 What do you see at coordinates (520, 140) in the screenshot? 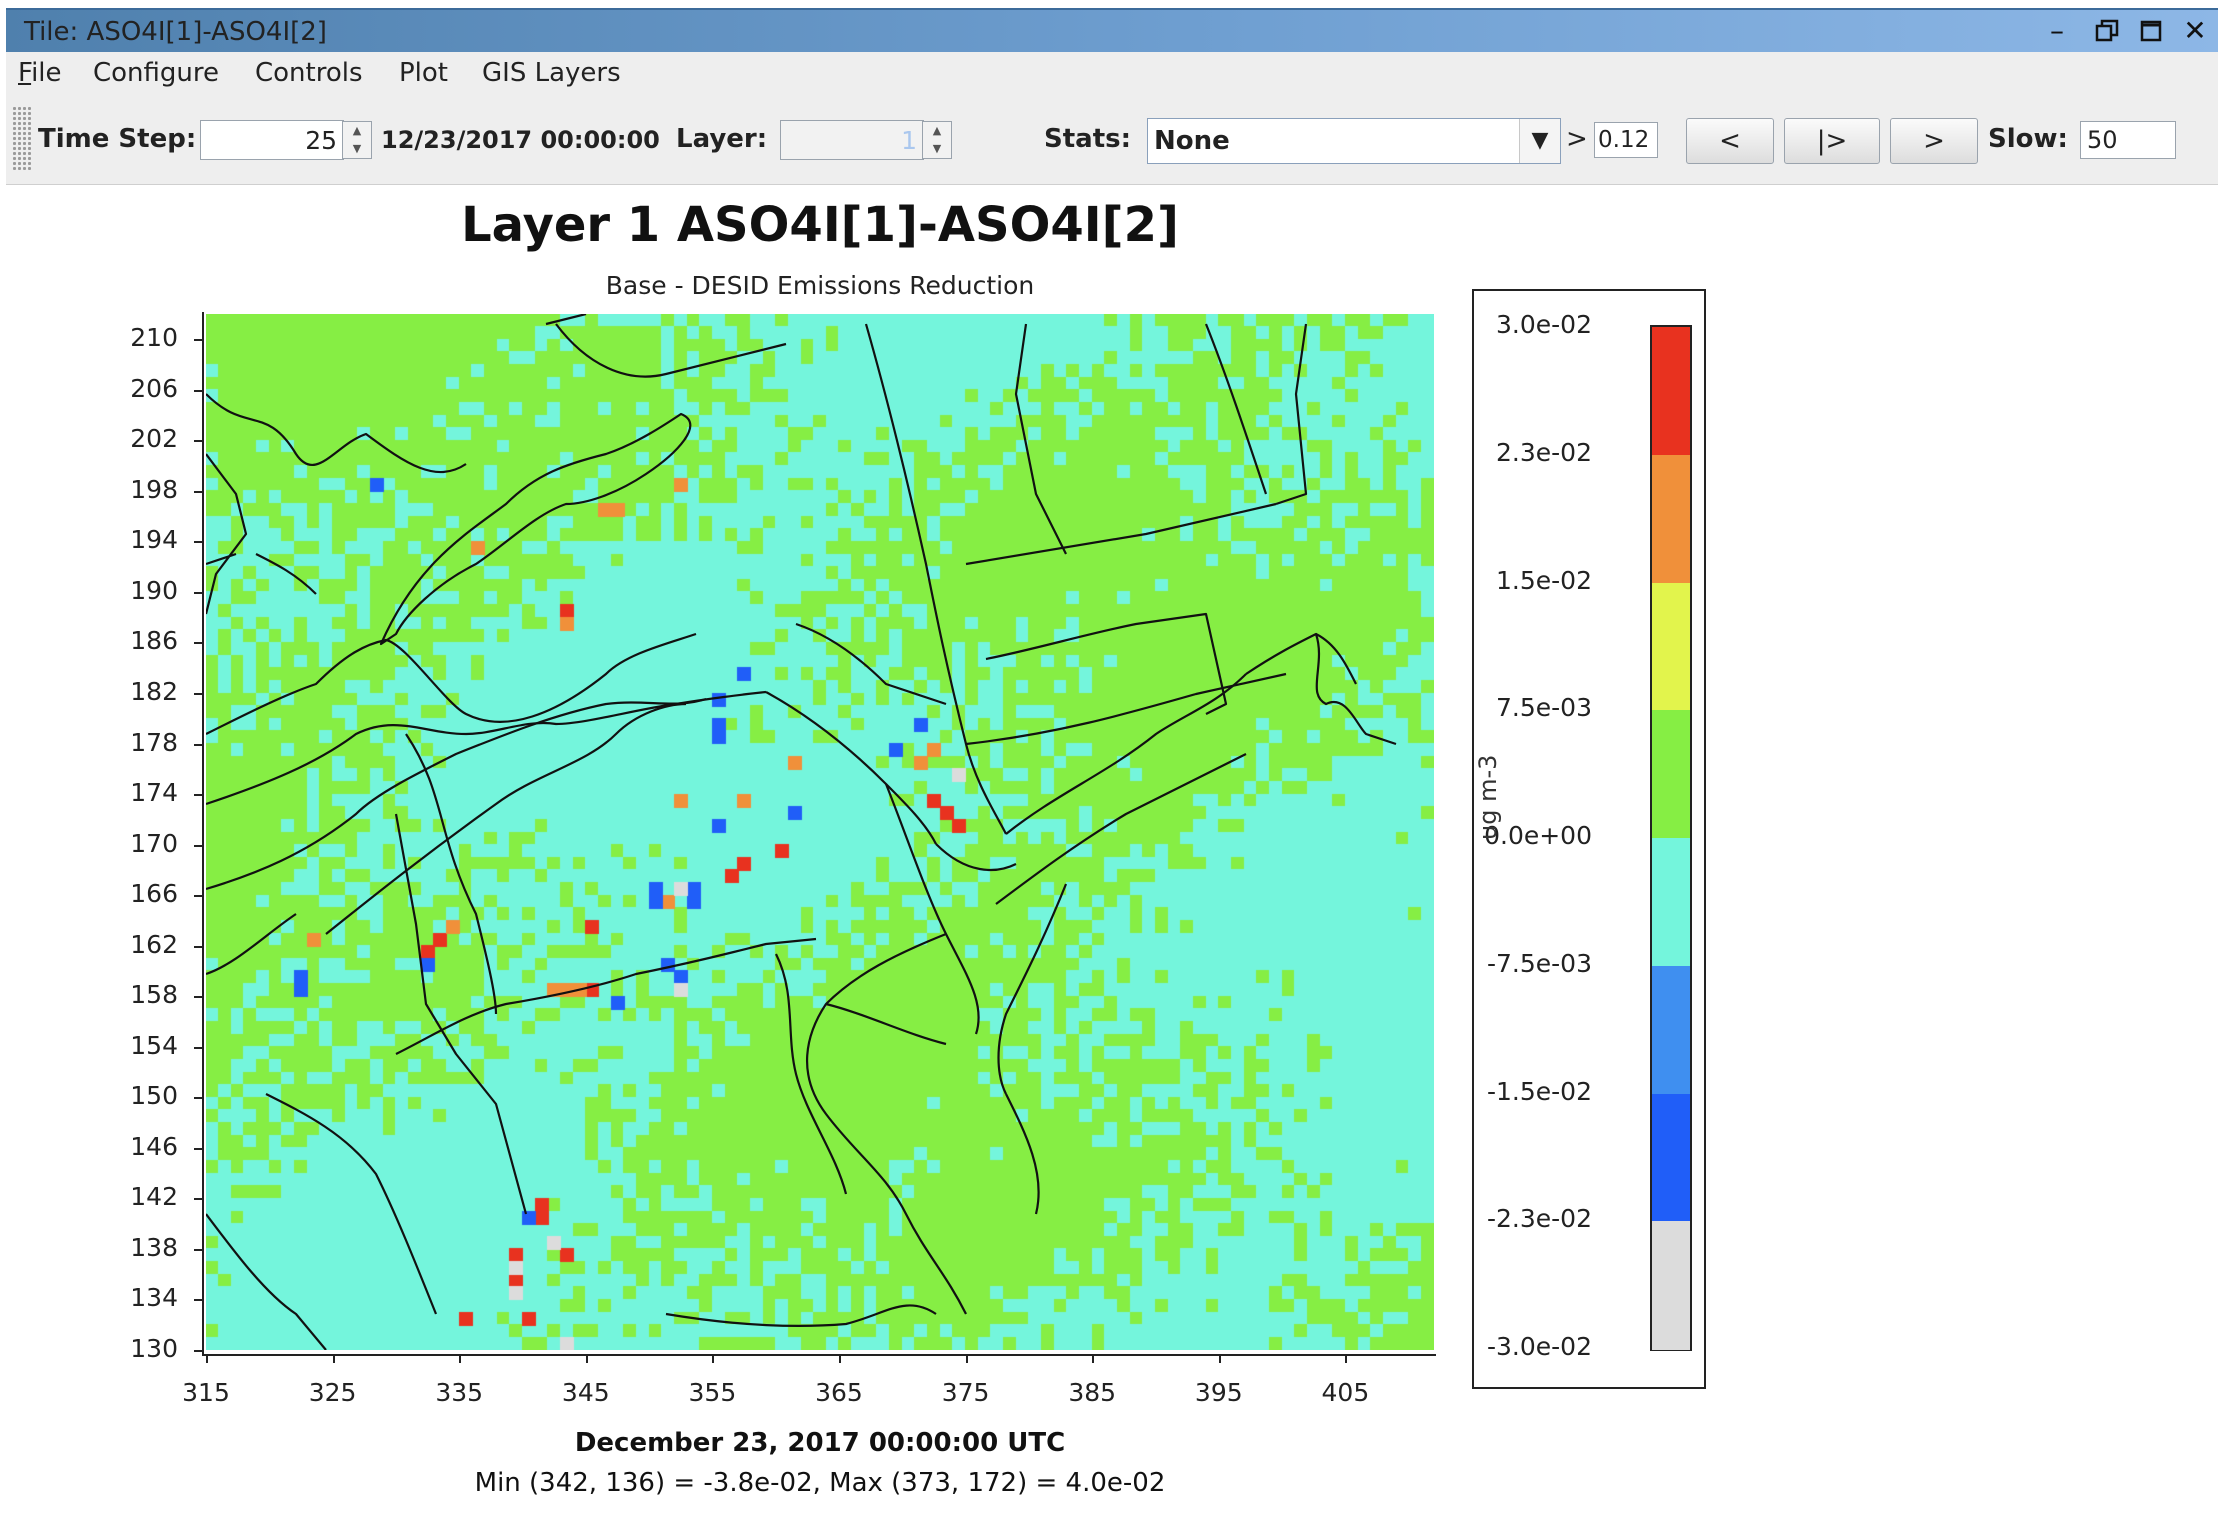
I see `time-step-datetime: 12/23/2017 00:00:00` at bounding box center [520, 140].